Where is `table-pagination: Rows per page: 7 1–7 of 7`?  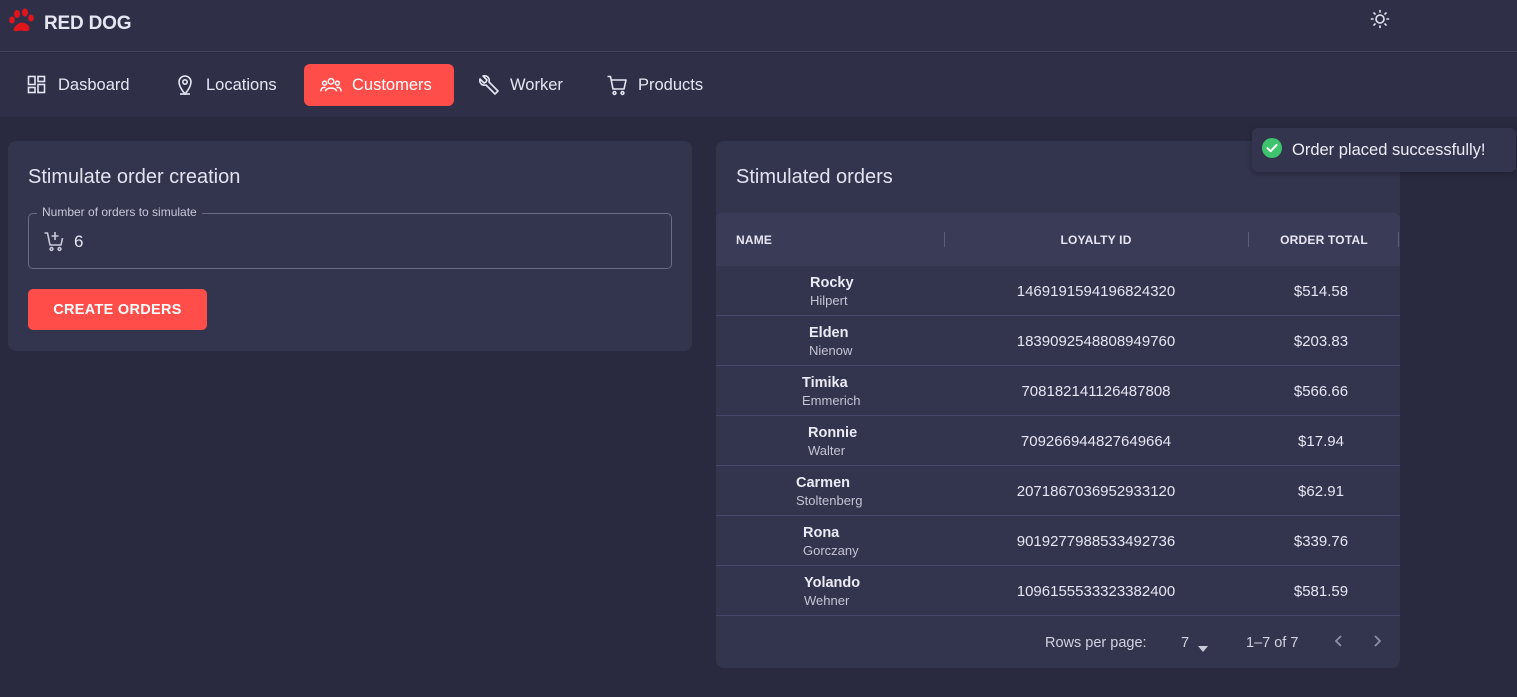
table-pagination: Rows per page: 7 1–7 of 7 is located at coordinates (1058, 643).